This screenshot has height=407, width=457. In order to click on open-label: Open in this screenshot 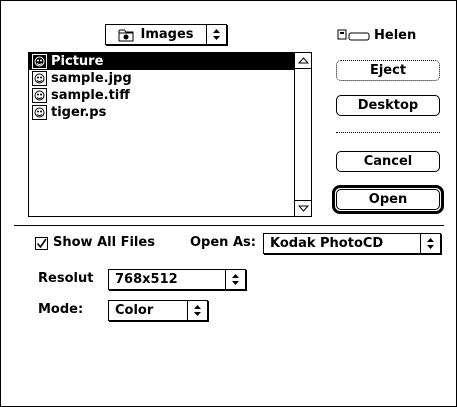, I will do `click(388, 199)`.